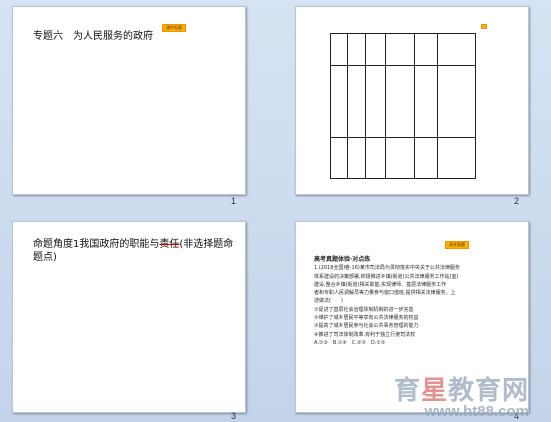 The image size is (551, 422). Describe the element at coordinates (385, 293) in the screenshot. I see `slide-4-line: 者和专职人民调解员等力量参与窗口值班,提供相关法律服务。上` at that location.